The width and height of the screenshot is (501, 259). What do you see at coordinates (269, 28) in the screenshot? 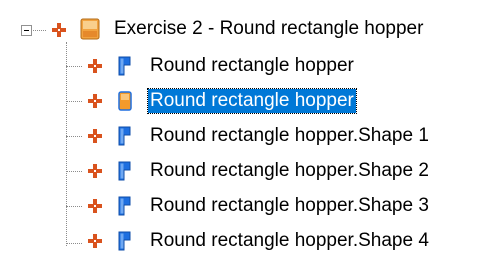
I see `tree-node-label: Exercise 2 - Round rectangle hopper` at bounding box center [269, 28].